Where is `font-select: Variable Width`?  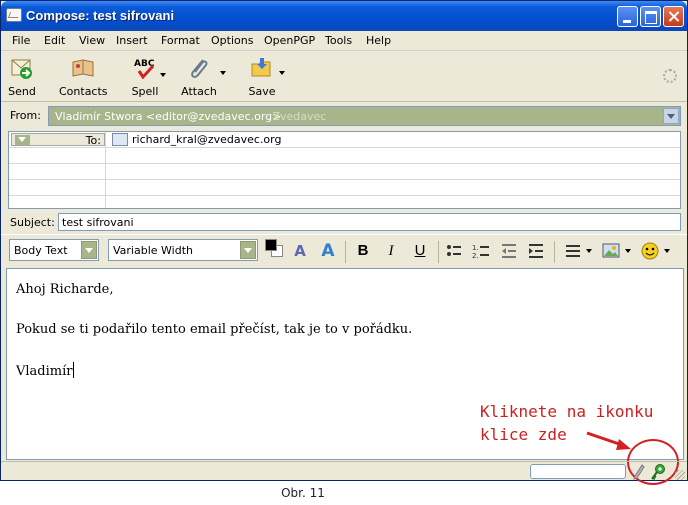 font-select: Variable Width is located at coordinates (183, 250).